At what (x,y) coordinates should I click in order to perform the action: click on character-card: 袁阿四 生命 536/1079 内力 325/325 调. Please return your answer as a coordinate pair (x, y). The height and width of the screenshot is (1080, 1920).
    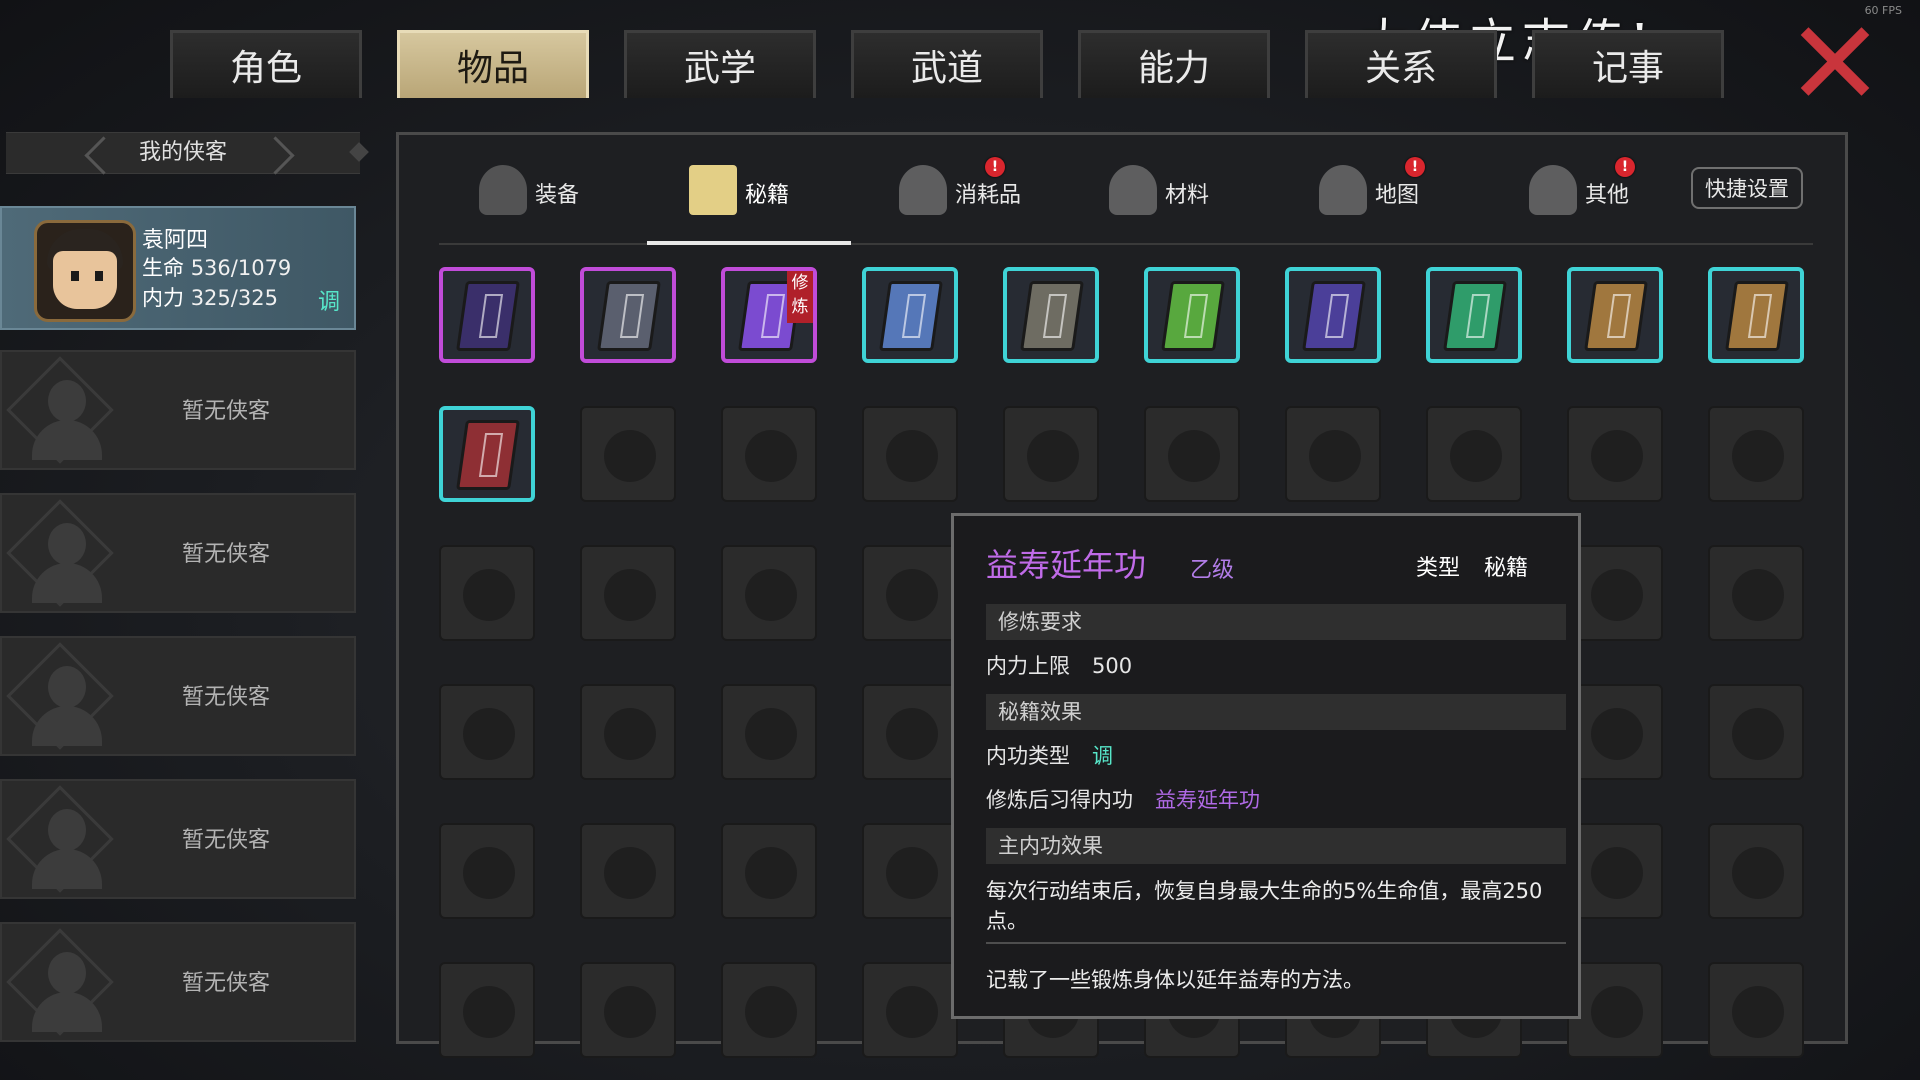
    Looking at the image, I should click on (178, 268).